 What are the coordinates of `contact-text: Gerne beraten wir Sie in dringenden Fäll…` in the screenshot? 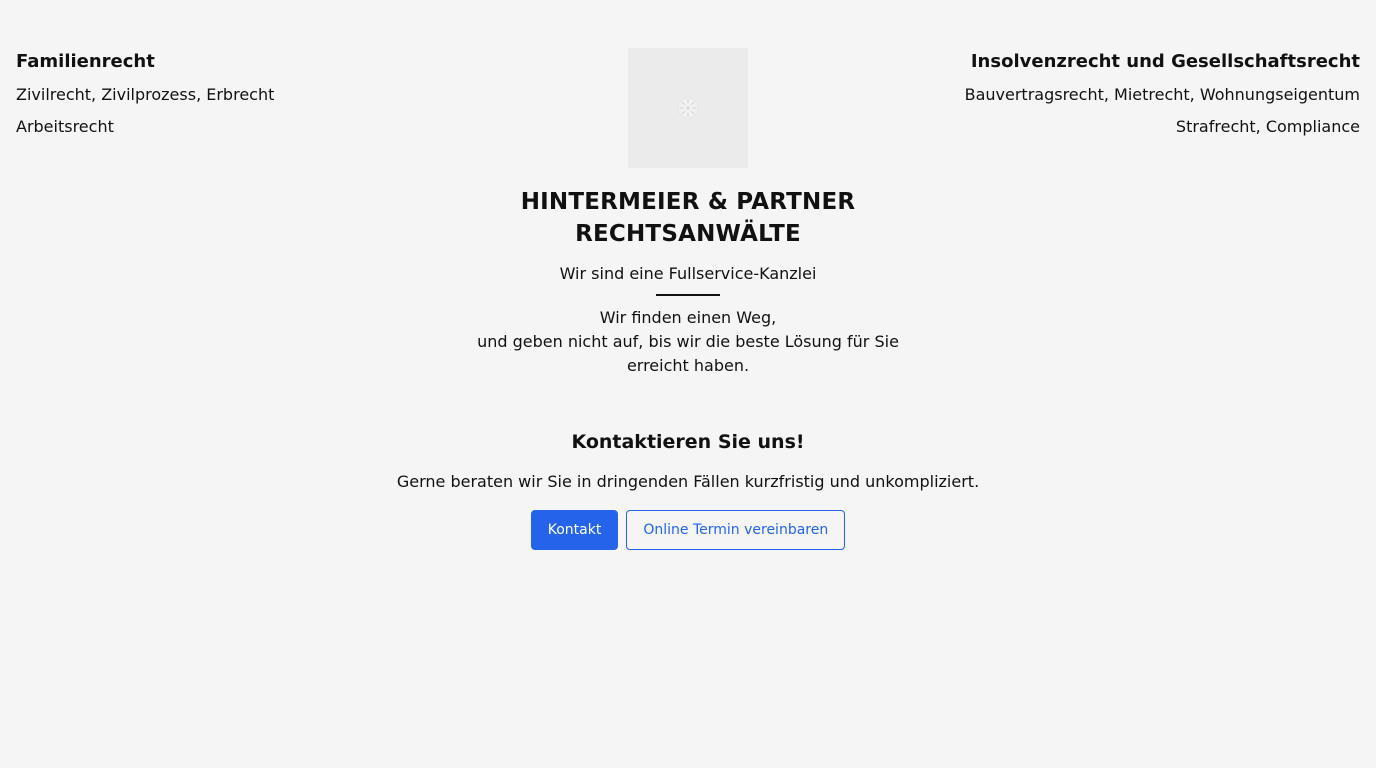 It's located at (688, 481).